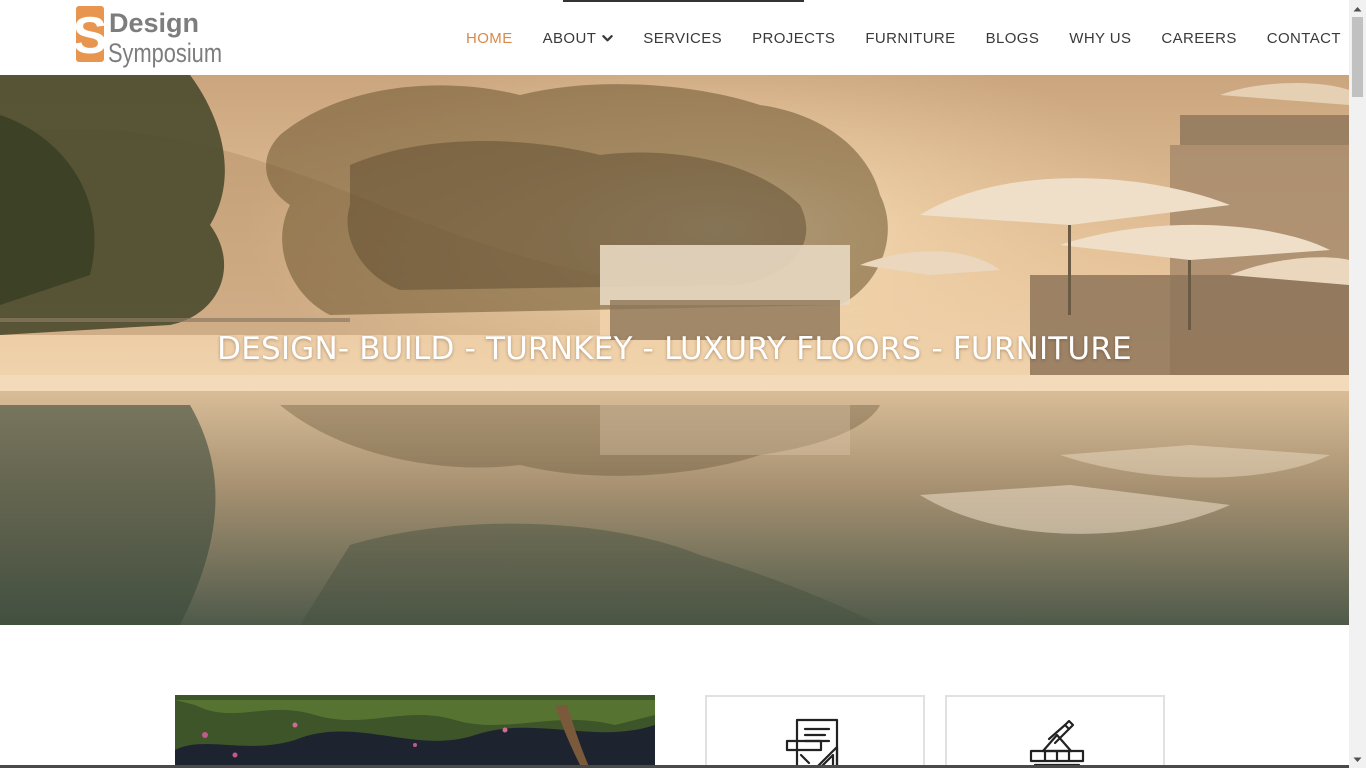 This screenshot has width=1366, height=768. I want to click on nav-projects: PROJECTS, so click(793, 38).